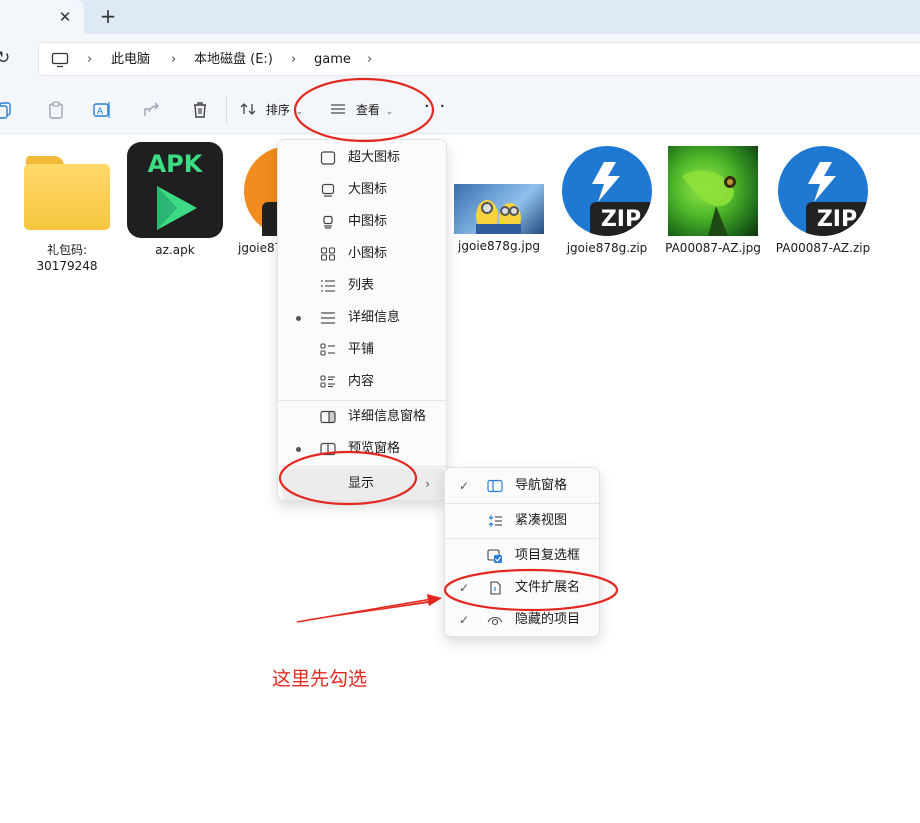 The image size is (920, 823). I want to click on small-icons-icon, so click(328, 254).